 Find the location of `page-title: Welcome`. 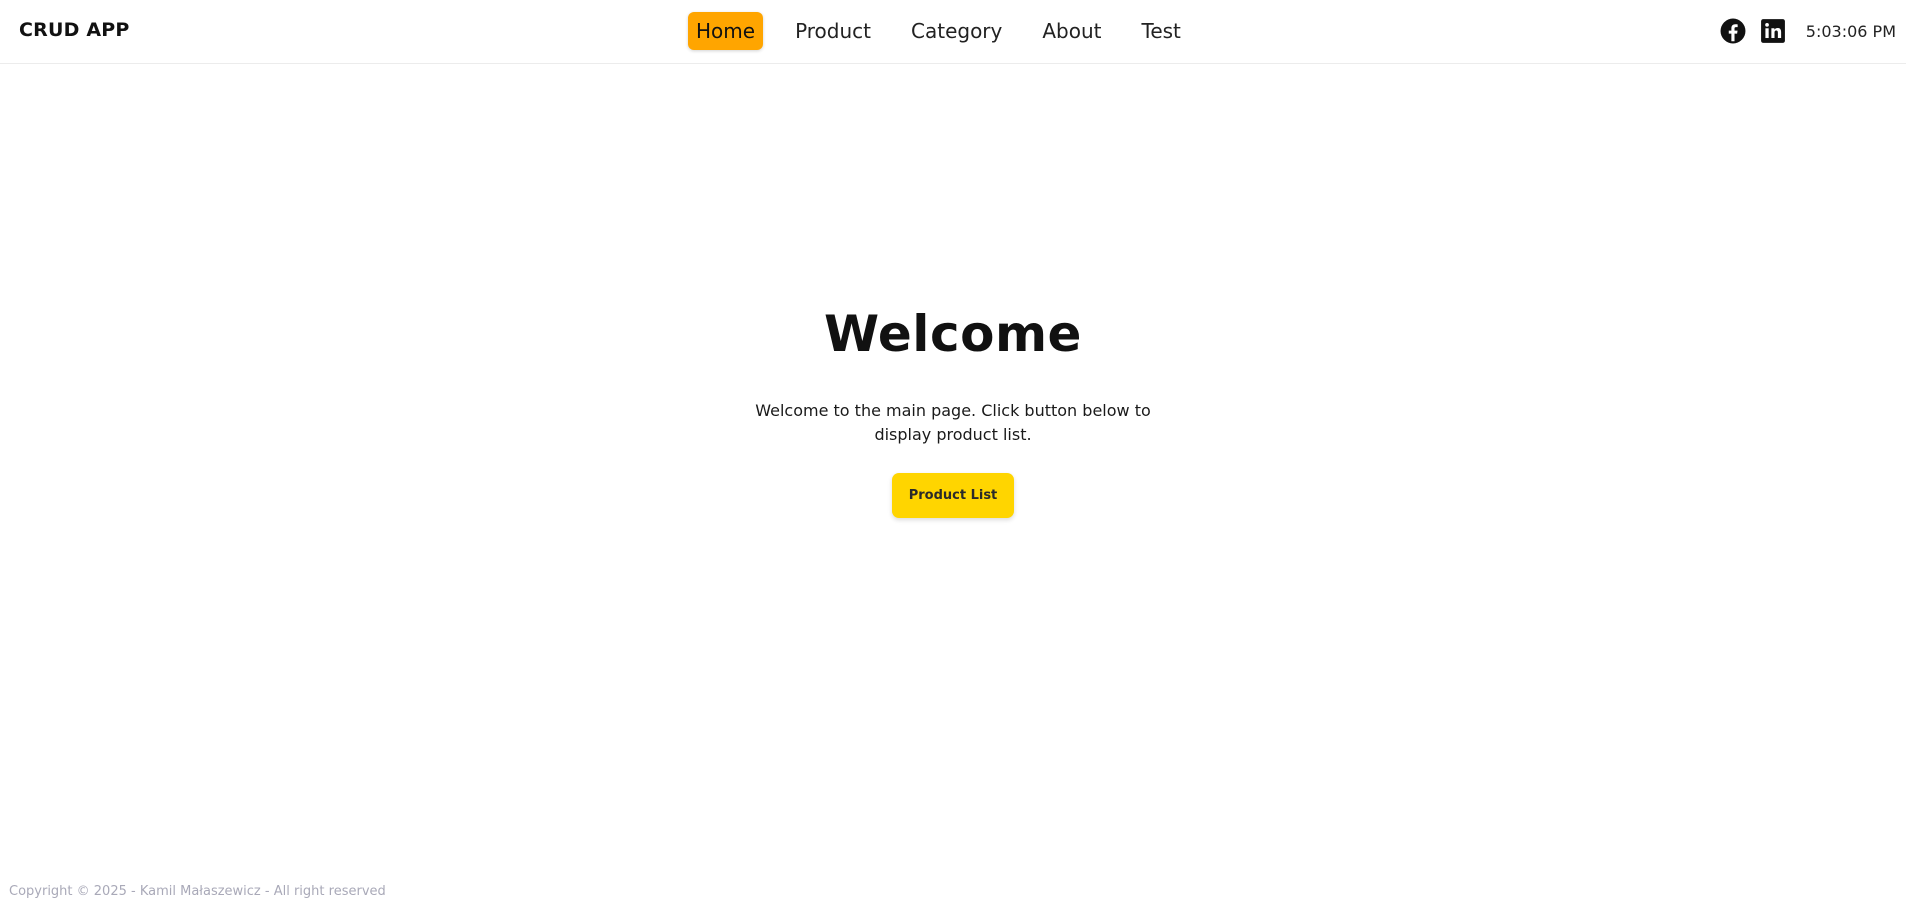

page-title: Welcome is located at coordinates (953, 334).